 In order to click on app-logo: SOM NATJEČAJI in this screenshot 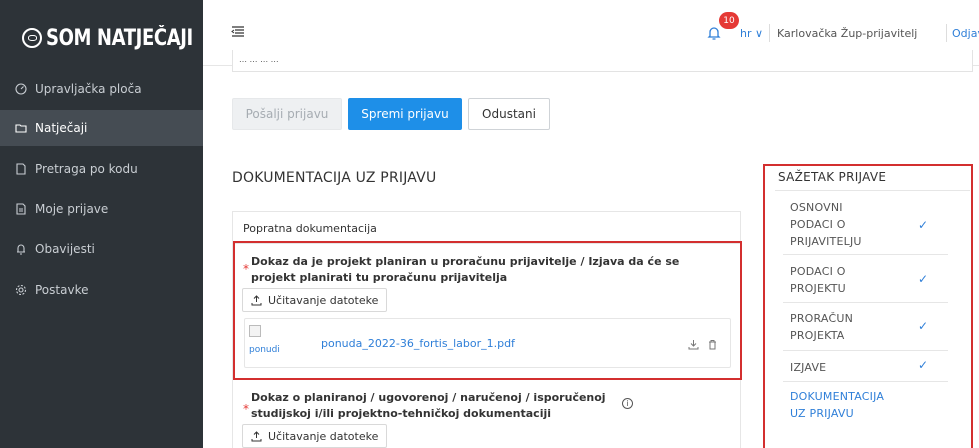, I will do `click(123, 38)`.